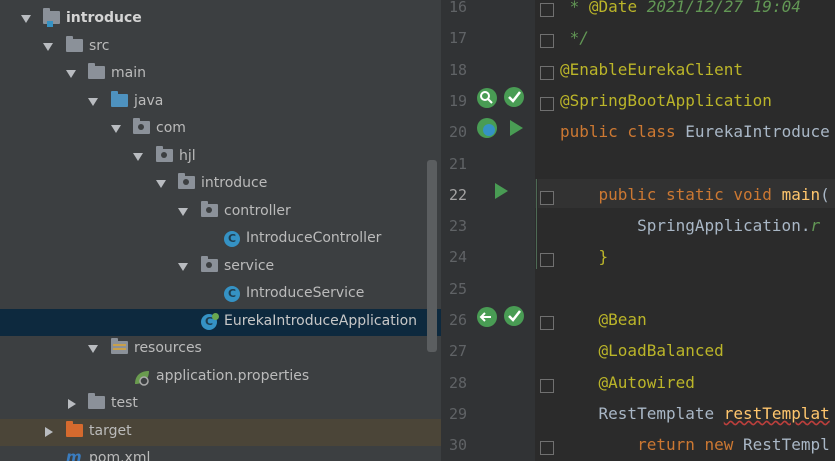 The width and height of the screenshot is (835, 461). Describe the element at coordinates (432, 256) in the screenshot. I see `tree-scrollbar` at that location.